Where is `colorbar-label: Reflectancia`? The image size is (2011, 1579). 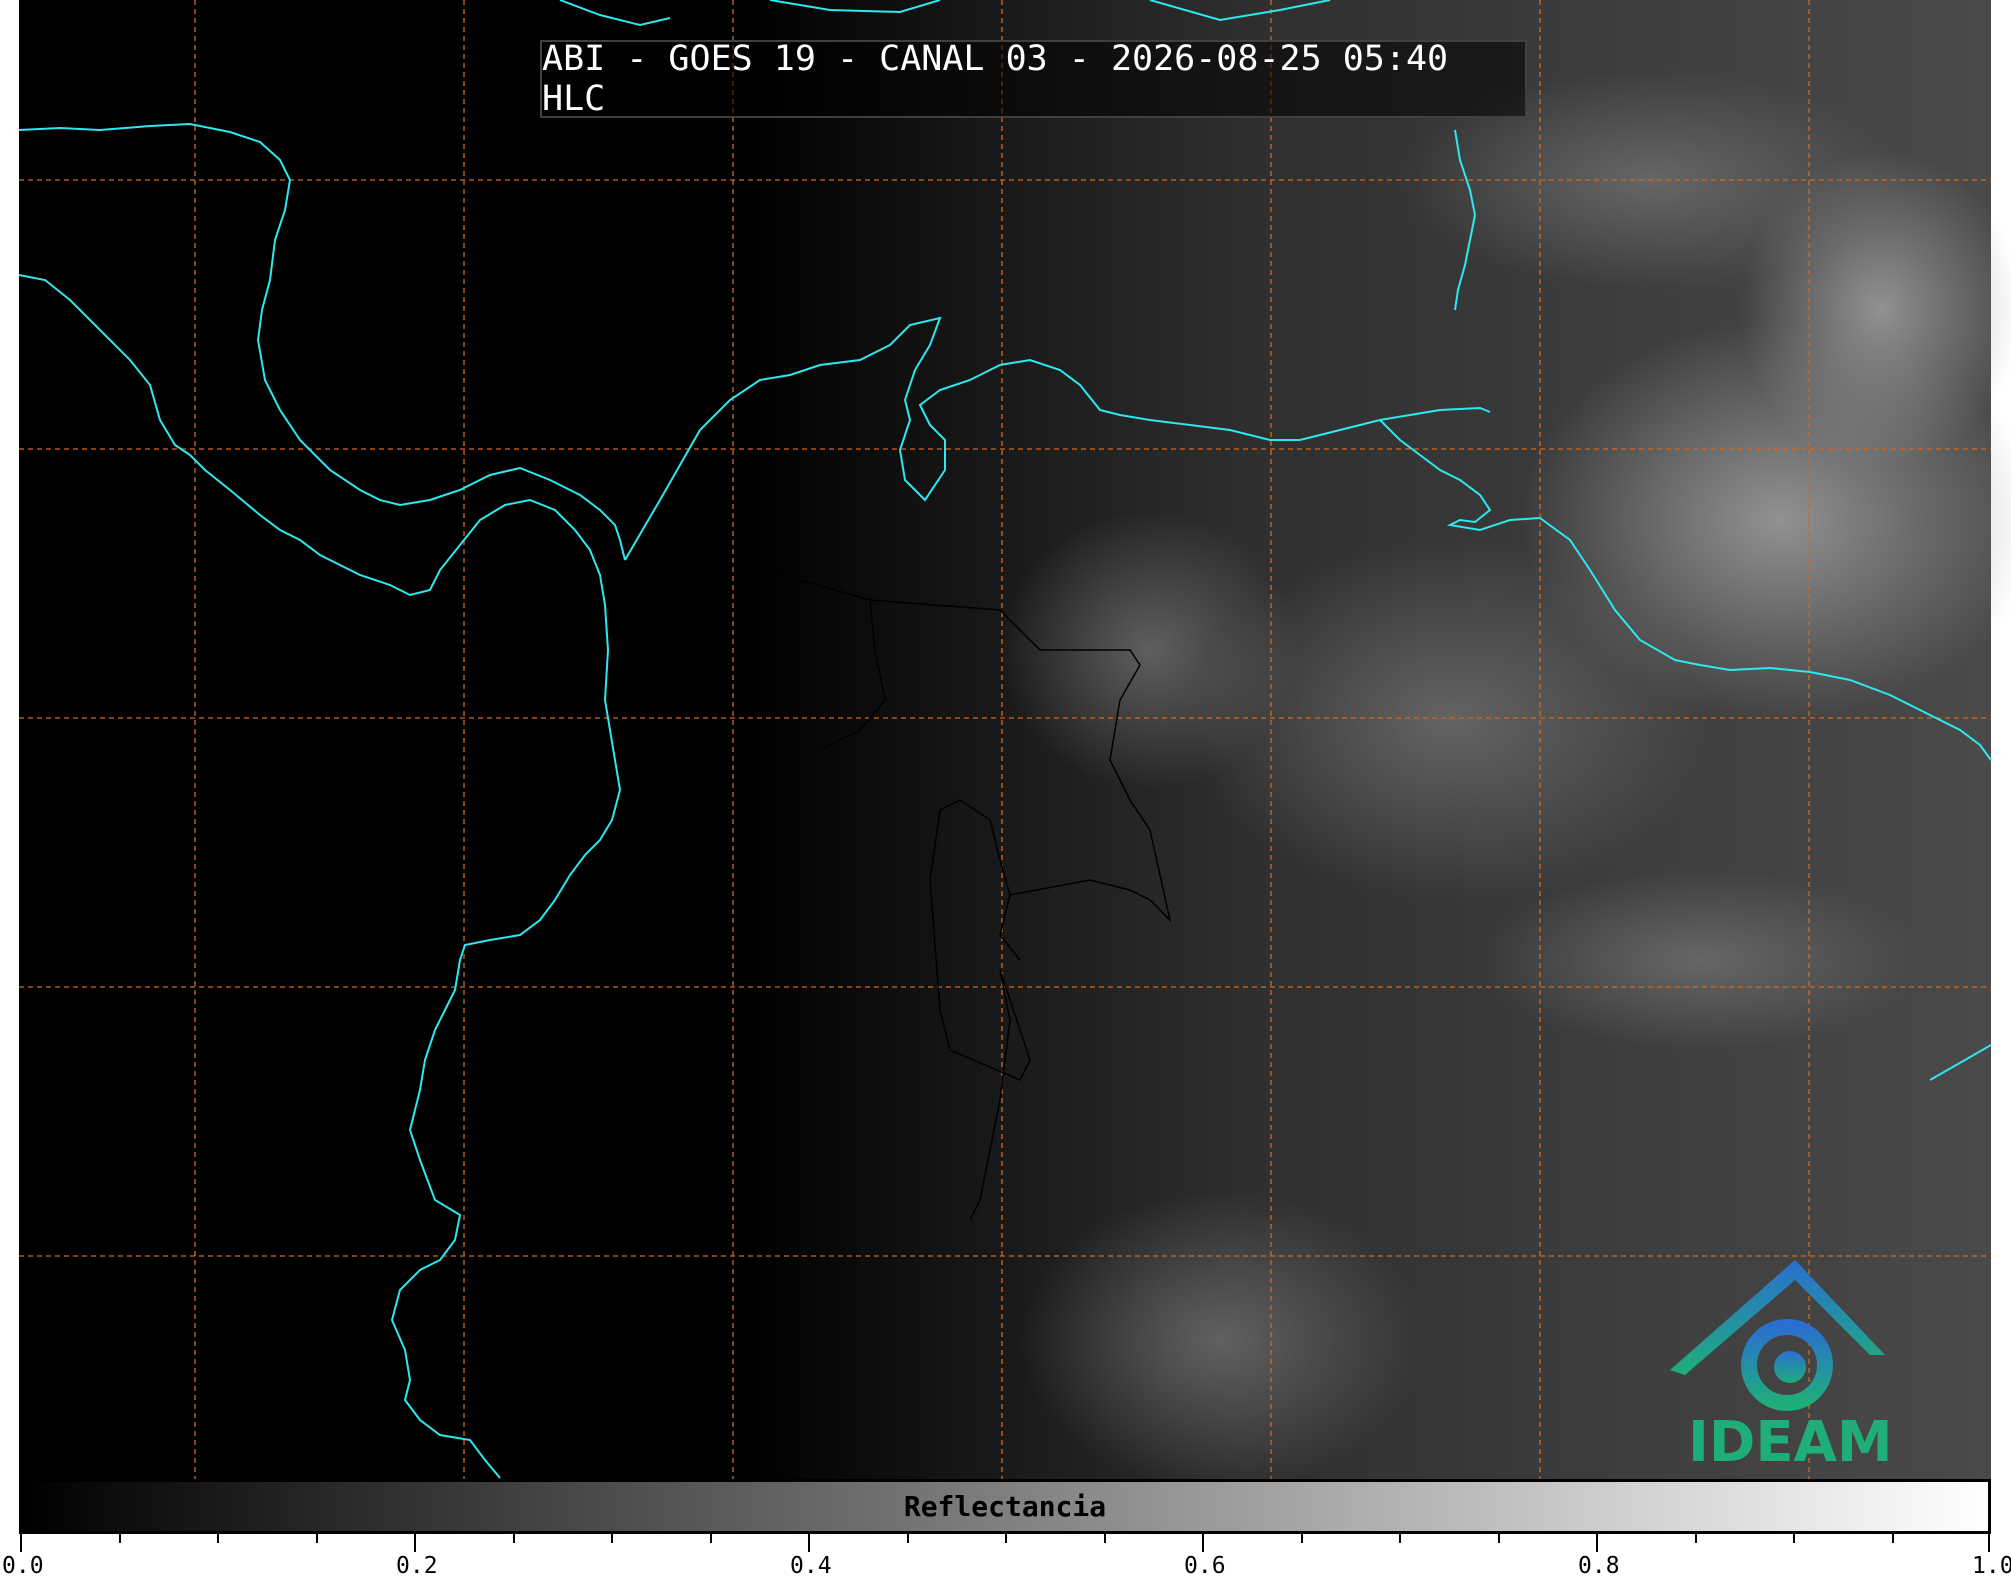 colorbar-label: Reflectancia is located at coordinates (1005, 1506).